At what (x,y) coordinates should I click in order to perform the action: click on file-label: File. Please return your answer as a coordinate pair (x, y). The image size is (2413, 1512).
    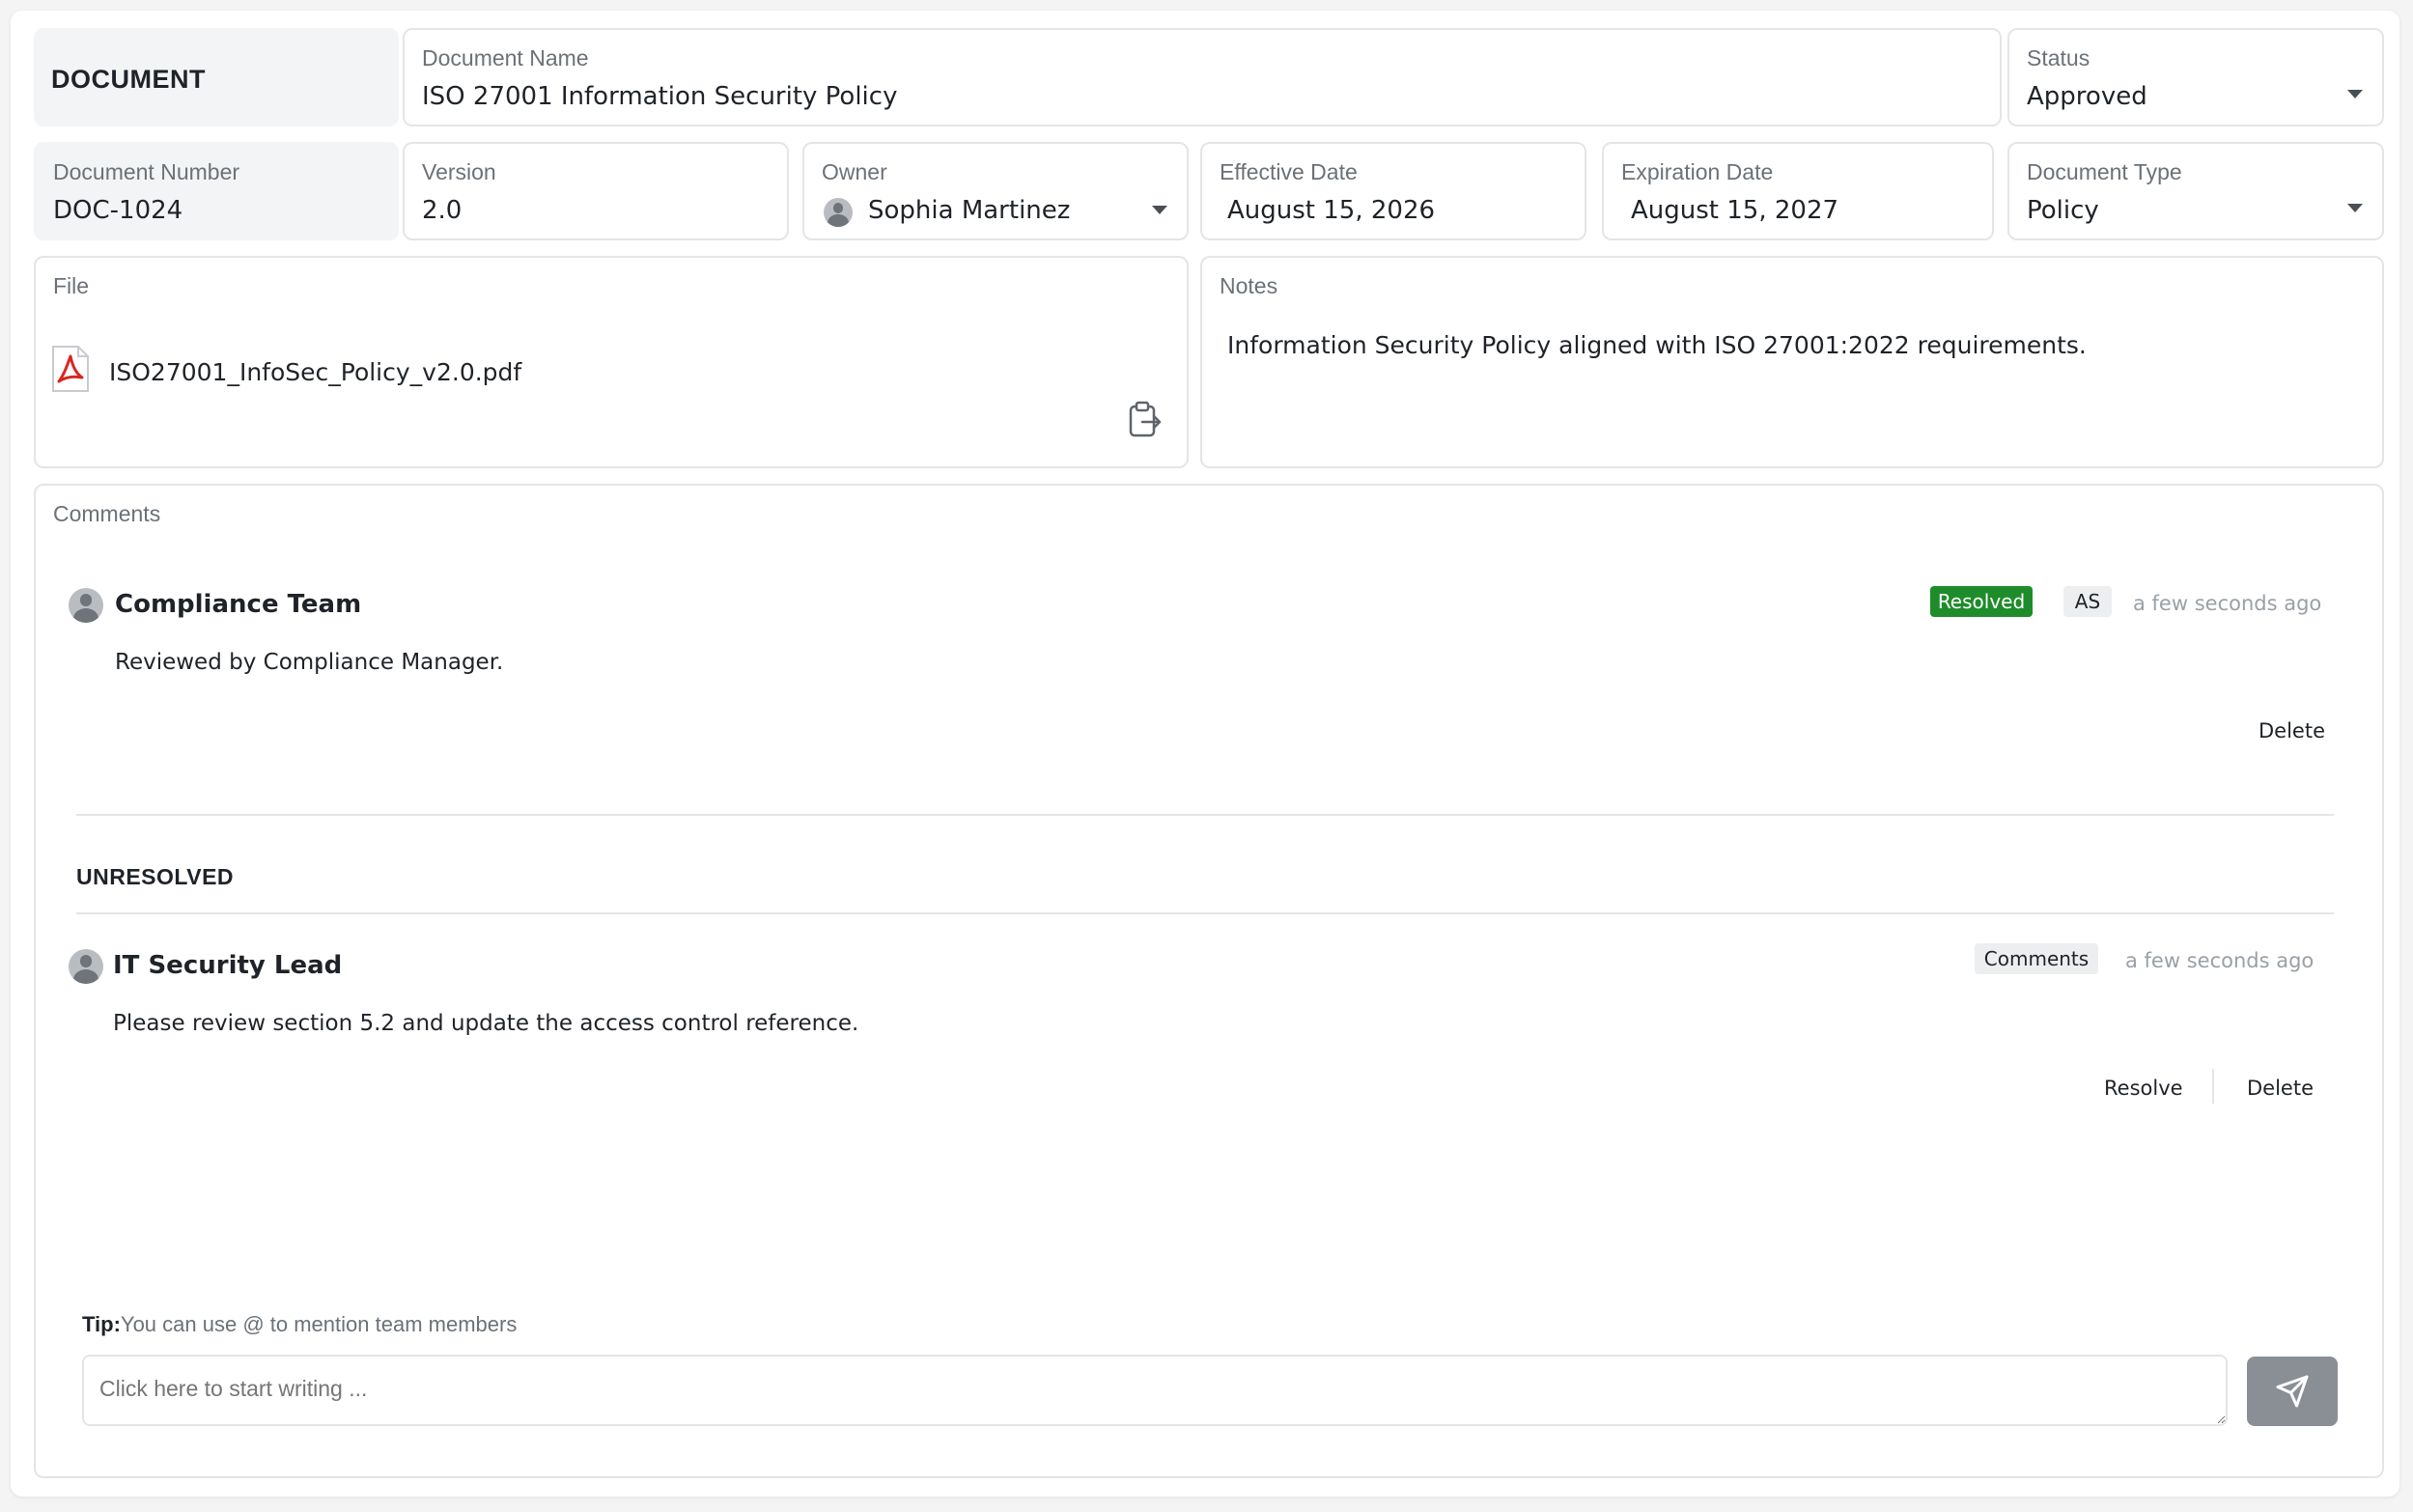
    Looking at the image, I should click on (71, 286).